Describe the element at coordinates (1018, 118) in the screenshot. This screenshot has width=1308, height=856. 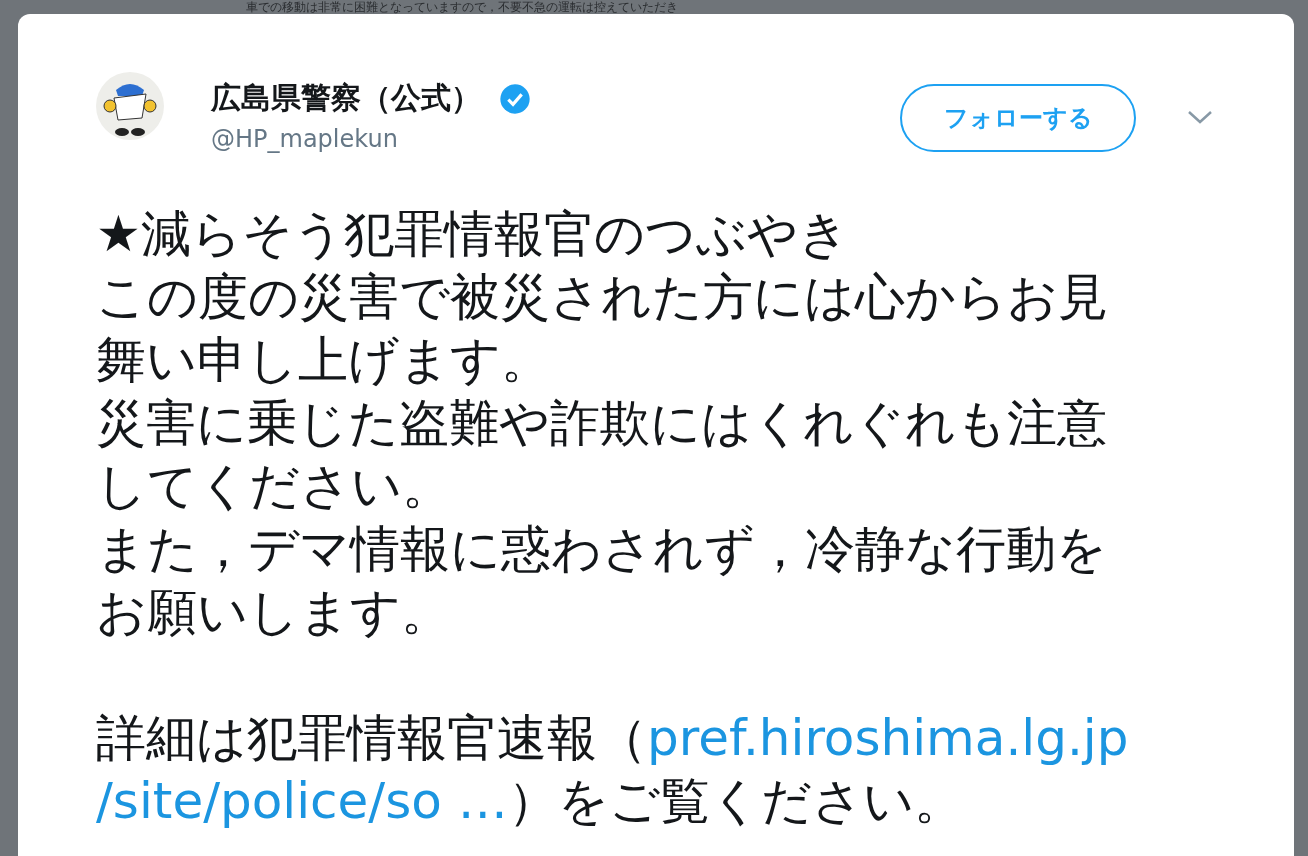
I see `follow-button: フォローする` at that location.